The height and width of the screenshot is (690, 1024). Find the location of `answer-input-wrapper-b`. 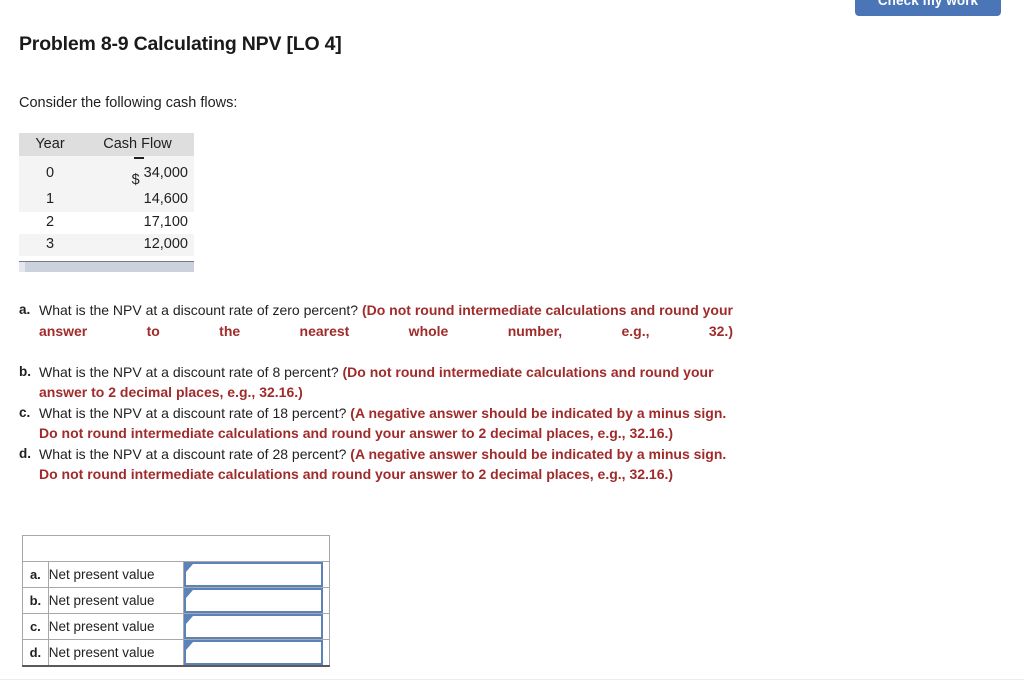

answer-input-wrapper-b is located at coordinates (254, 600).